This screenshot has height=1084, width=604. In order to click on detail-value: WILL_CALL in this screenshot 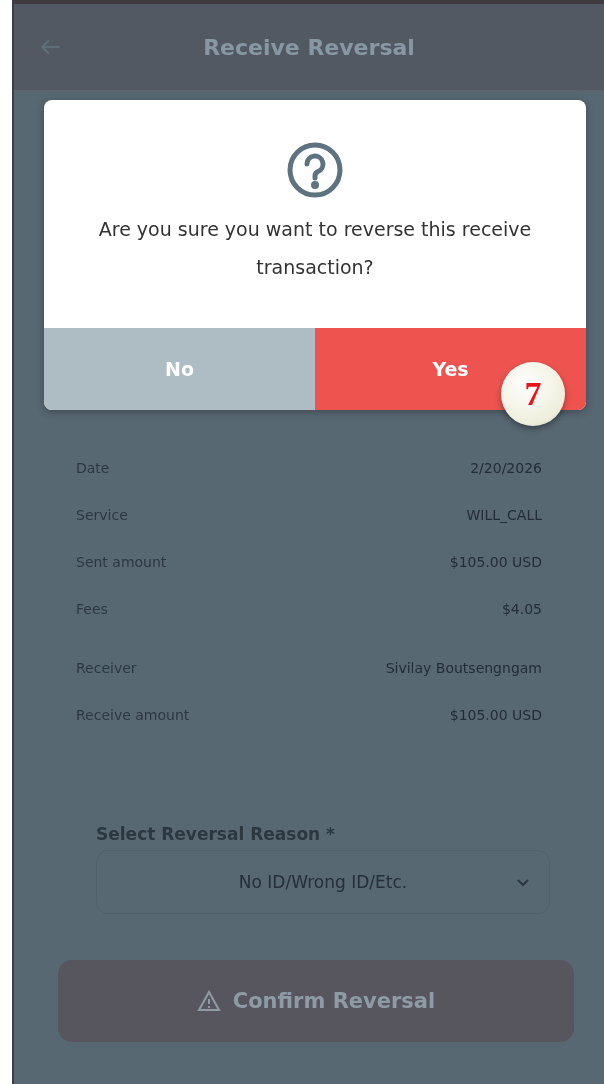, I will do `click(504, 514)`.